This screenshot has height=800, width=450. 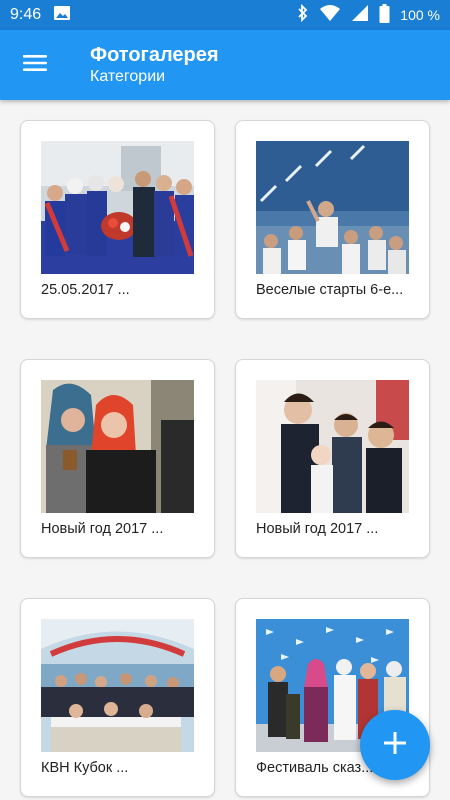 What do you see at coordinates (26, 14) in the screenshot?
I see `status-time: 9:46` at bounding box center [26, 14].